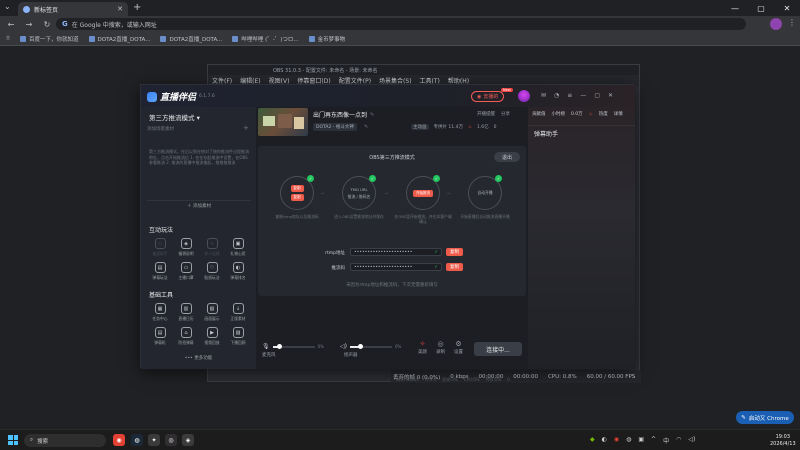 The width and height of the screenshot is (800, 450). Describe the element at coordinates (765, 417) in the screenshot. I see `chrome-signin-button: ✎ 启动又 Chrome` at that location.